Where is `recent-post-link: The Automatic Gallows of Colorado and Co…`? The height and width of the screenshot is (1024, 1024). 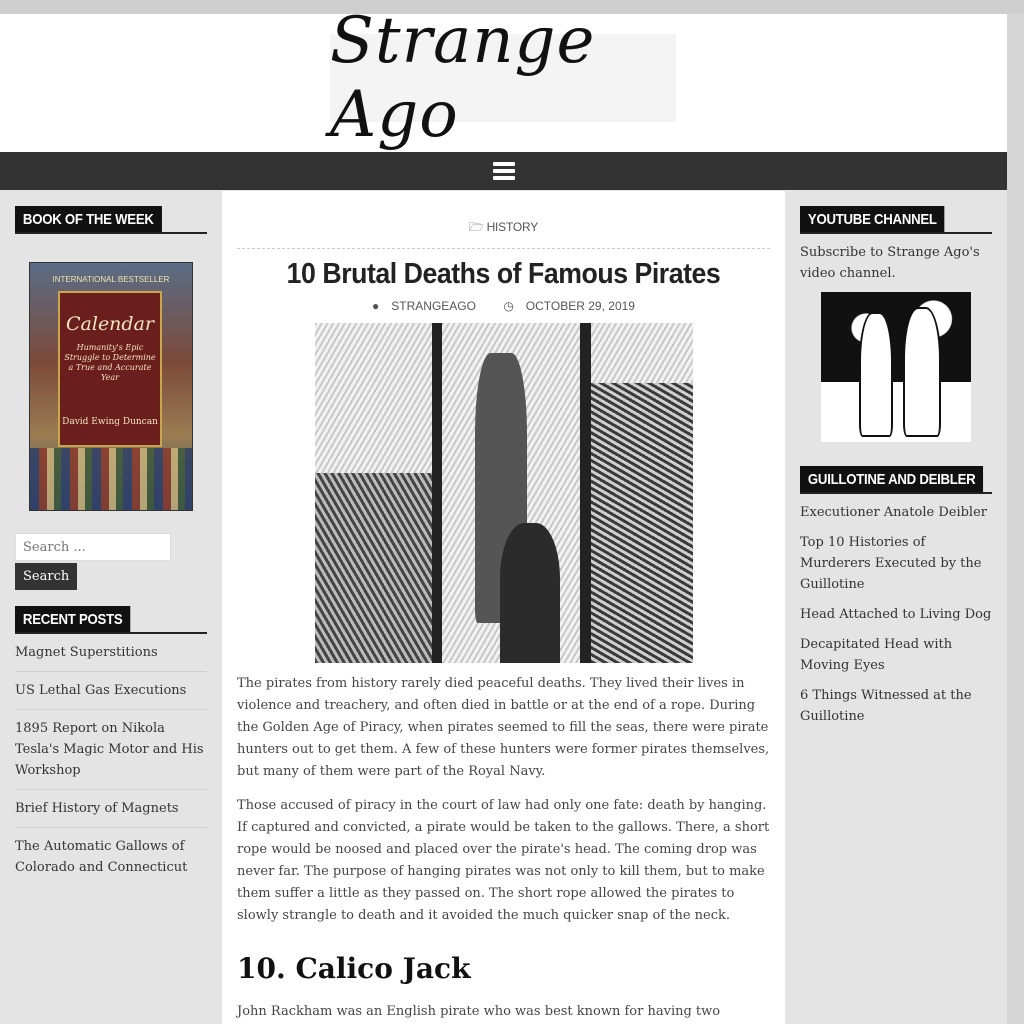 recent-post-link: The Automatic Gallows of Colorado and Co… is located at coordinates (111, 861).